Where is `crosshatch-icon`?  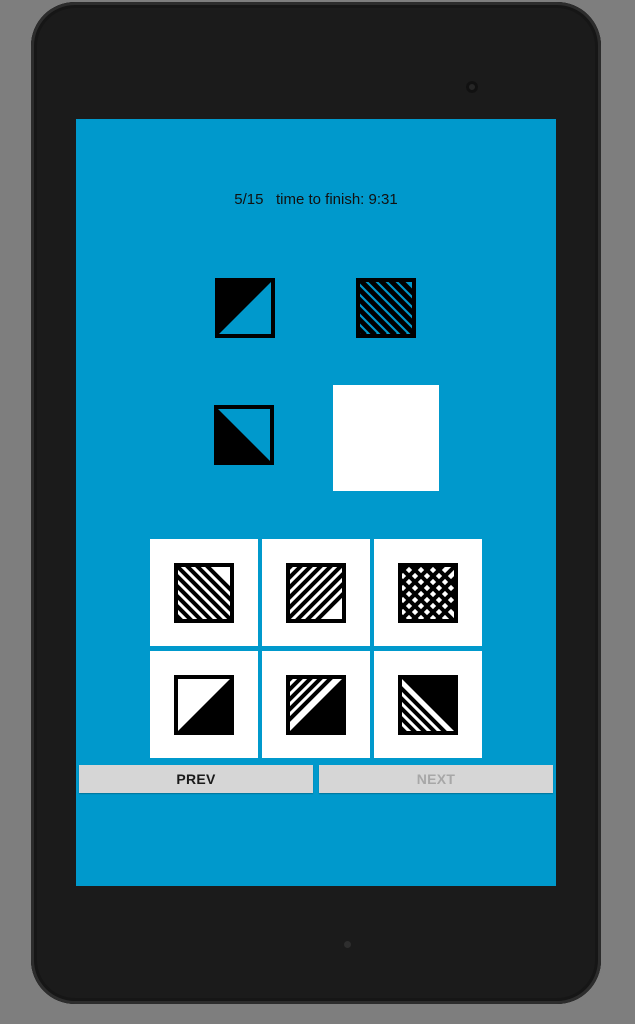 crosshatch-icon is located at coordinates (428, 592).